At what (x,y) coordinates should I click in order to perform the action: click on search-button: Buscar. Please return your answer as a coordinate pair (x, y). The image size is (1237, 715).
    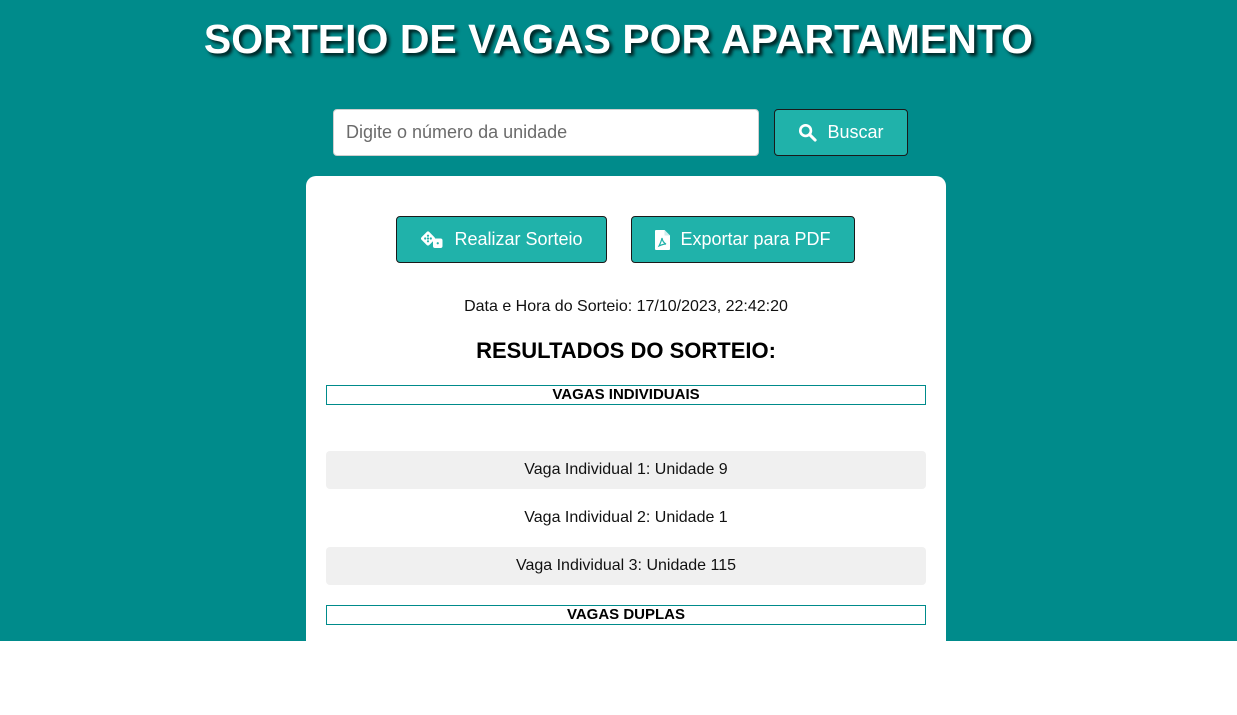
    Looking at the image, I should click on (841, 132).